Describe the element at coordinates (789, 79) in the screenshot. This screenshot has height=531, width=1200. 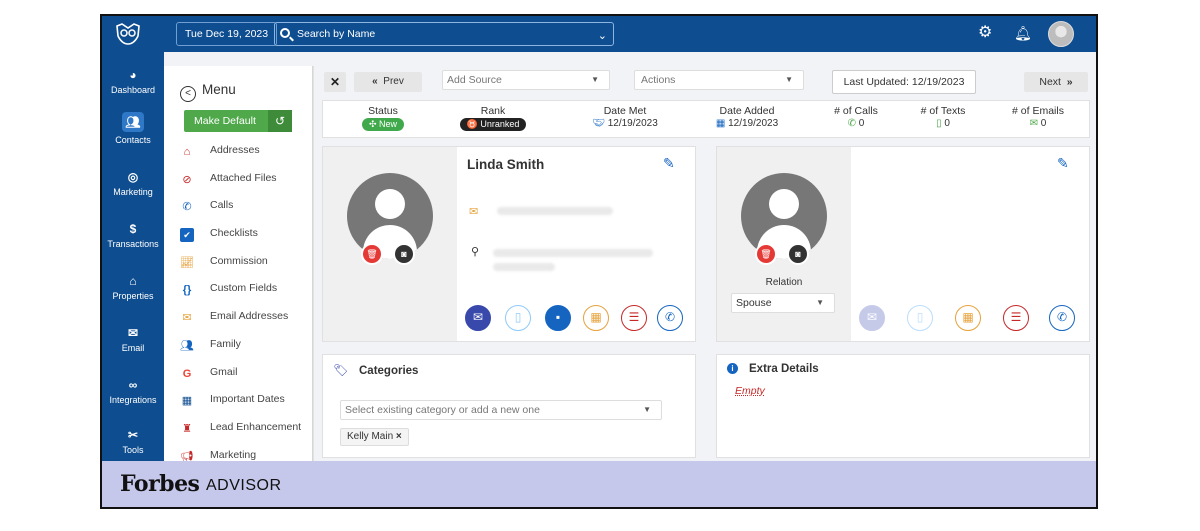
I see `caret-down-icon: ▼` at that location.